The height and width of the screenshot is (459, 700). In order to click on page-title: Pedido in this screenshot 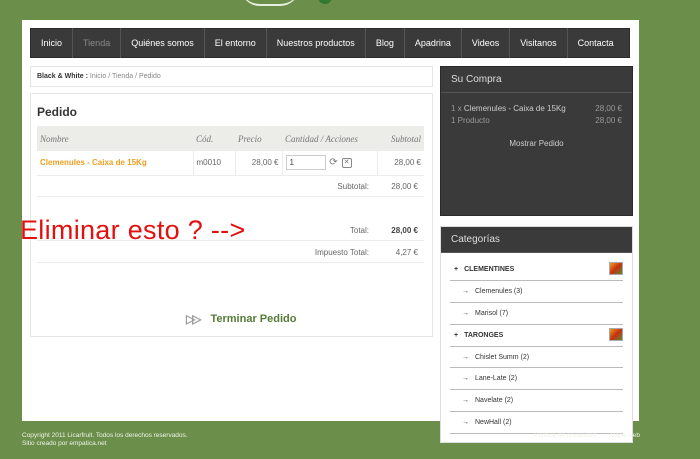, I will do `click(57, 112)`.